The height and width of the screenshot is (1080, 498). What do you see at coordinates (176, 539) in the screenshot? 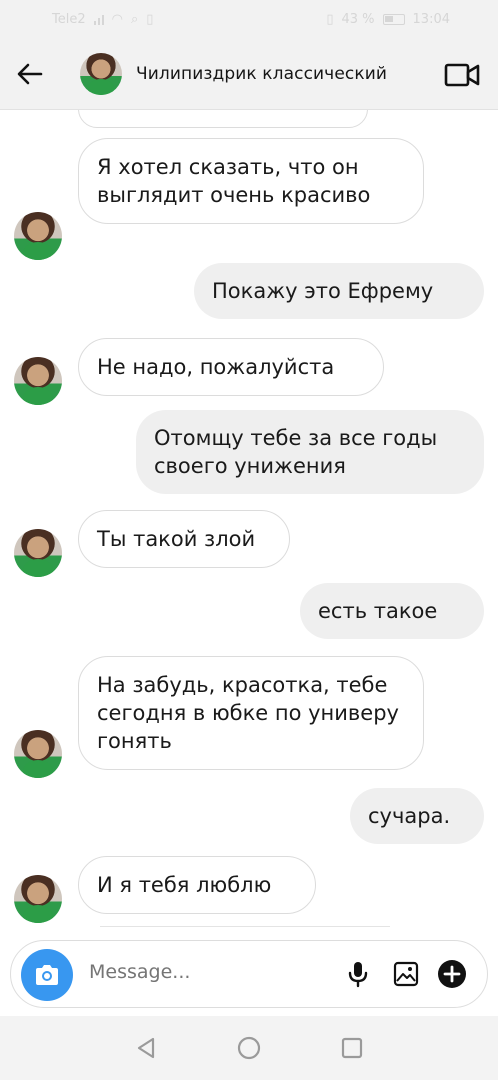
I see `message-text: Ты такой злой` at bounding box center [176, 539].